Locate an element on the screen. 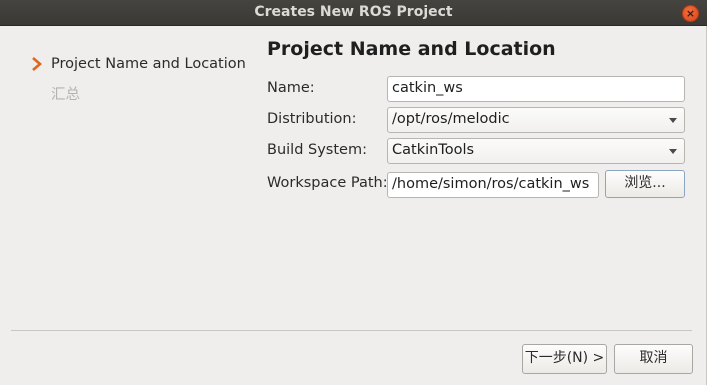 The height and width of the screenshot is (385, 707). name-label: Name: is located at coordinates (291, 88).